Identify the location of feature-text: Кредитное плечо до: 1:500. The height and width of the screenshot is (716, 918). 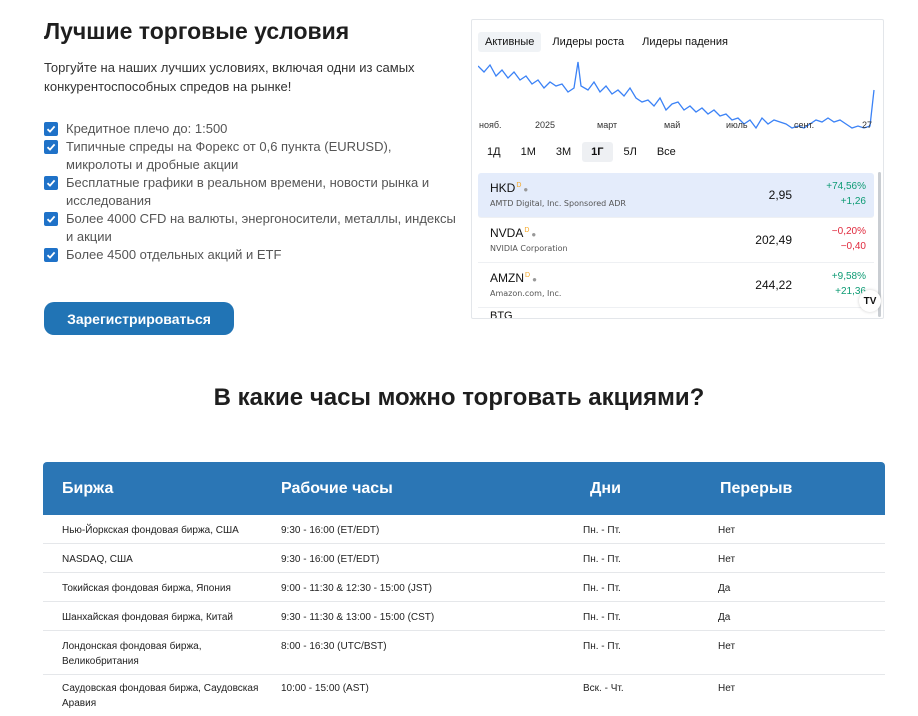
(147, 128).